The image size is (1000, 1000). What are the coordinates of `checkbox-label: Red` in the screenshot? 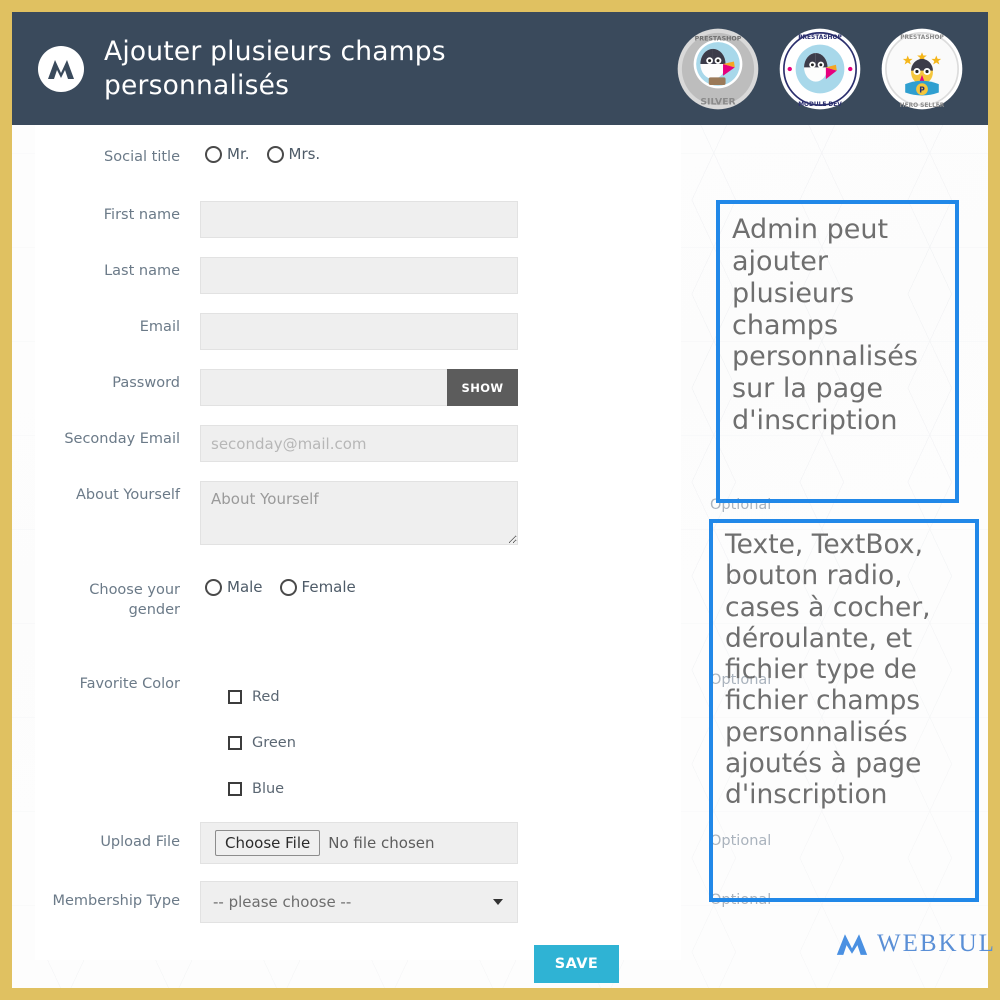 It's located at (266, 697).